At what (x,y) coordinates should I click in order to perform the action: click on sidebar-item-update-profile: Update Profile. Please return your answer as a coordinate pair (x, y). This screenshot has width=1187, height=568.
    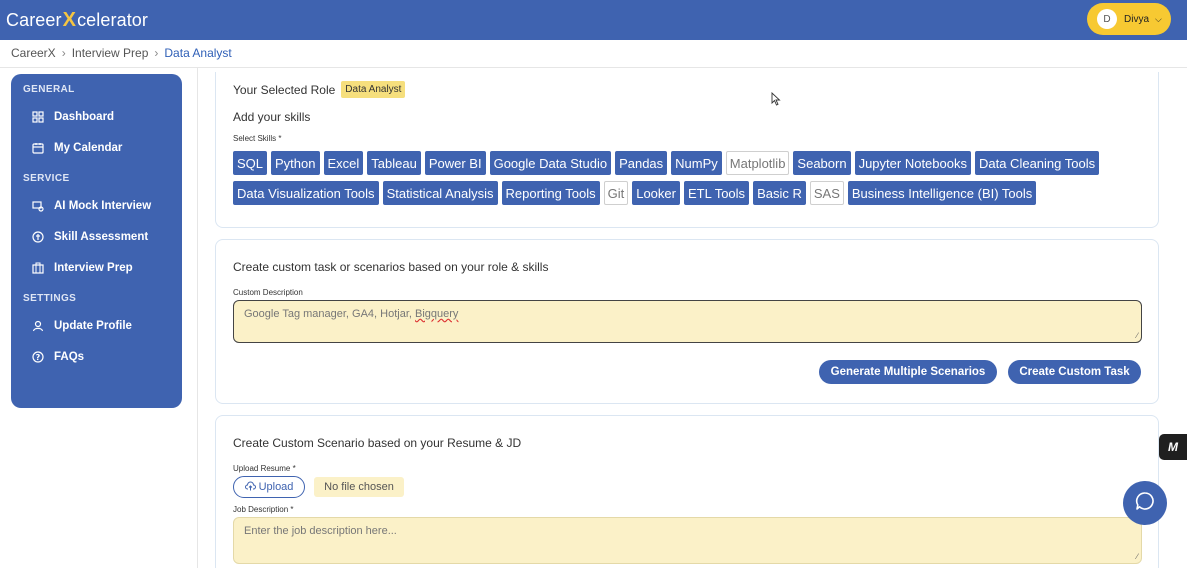
    Looking at the image, I should click on (96, 325).